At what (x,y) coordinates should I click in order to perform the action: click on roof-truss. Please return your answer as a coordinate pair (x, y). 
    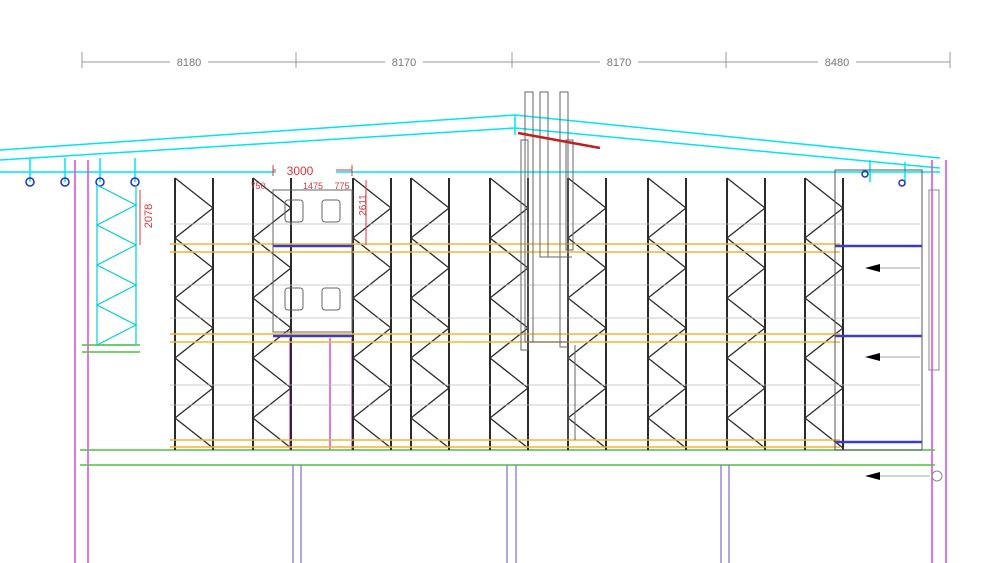
    Looking at the image, I should click on (470, 148).